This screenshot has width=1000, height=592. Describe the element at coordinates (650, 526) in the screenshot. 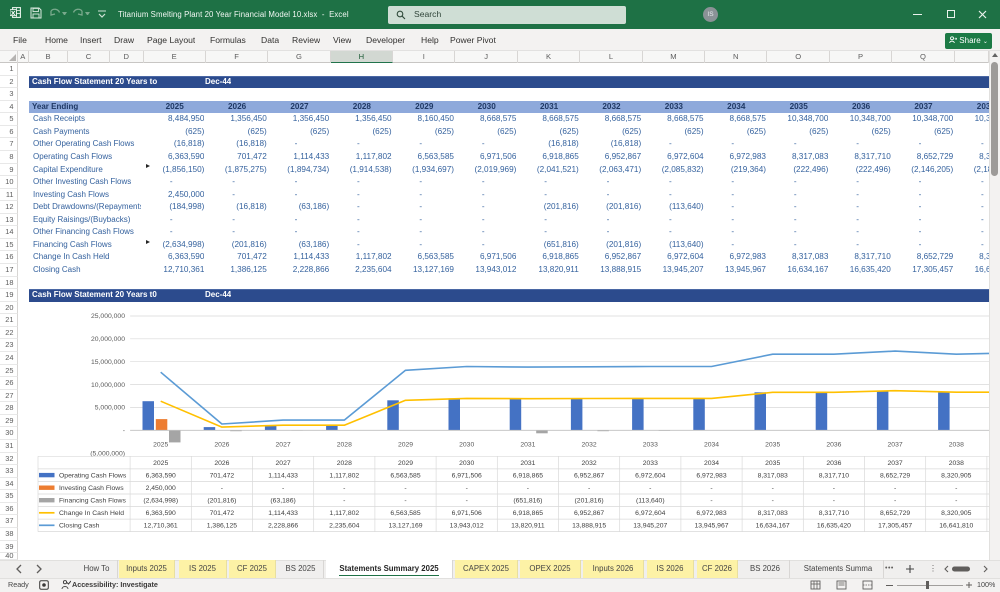

I see `svg-text: 13,945,207` at that location.